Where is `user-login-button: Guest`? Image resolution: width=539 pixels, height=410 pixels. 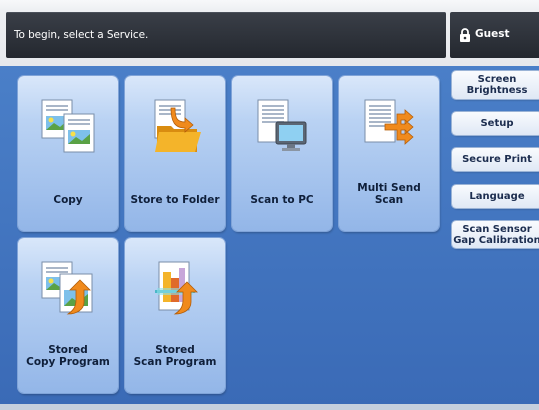 user-login-button: Guest is located at coordinates (494, 35).